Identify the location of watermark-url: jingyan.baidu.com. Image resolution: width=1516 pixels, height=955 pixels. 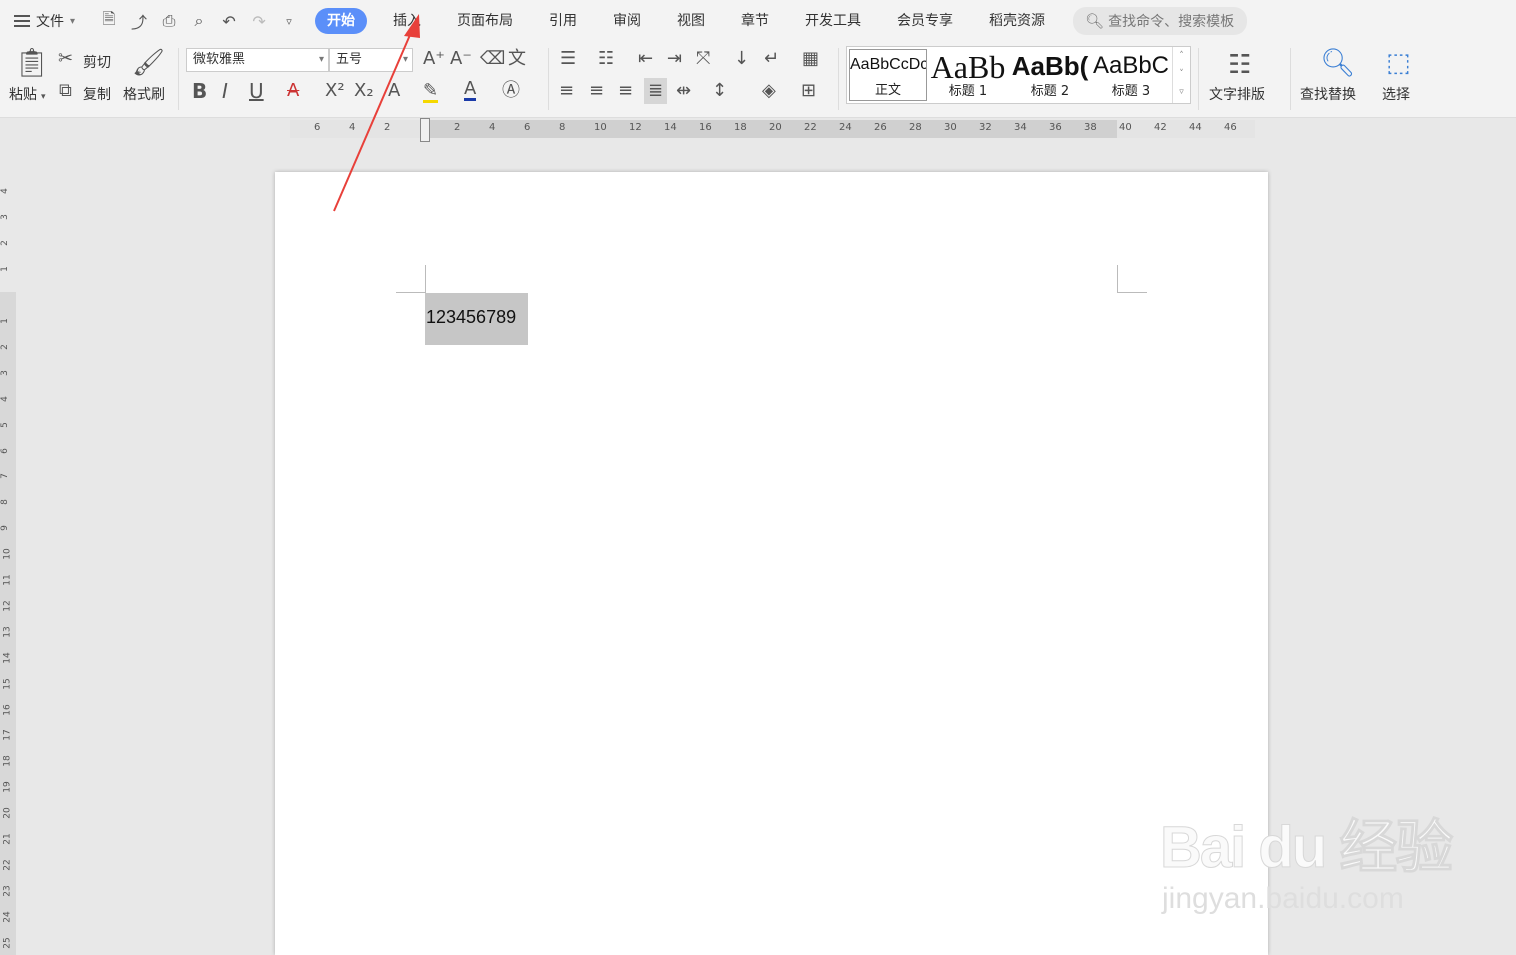
(1283, 898).